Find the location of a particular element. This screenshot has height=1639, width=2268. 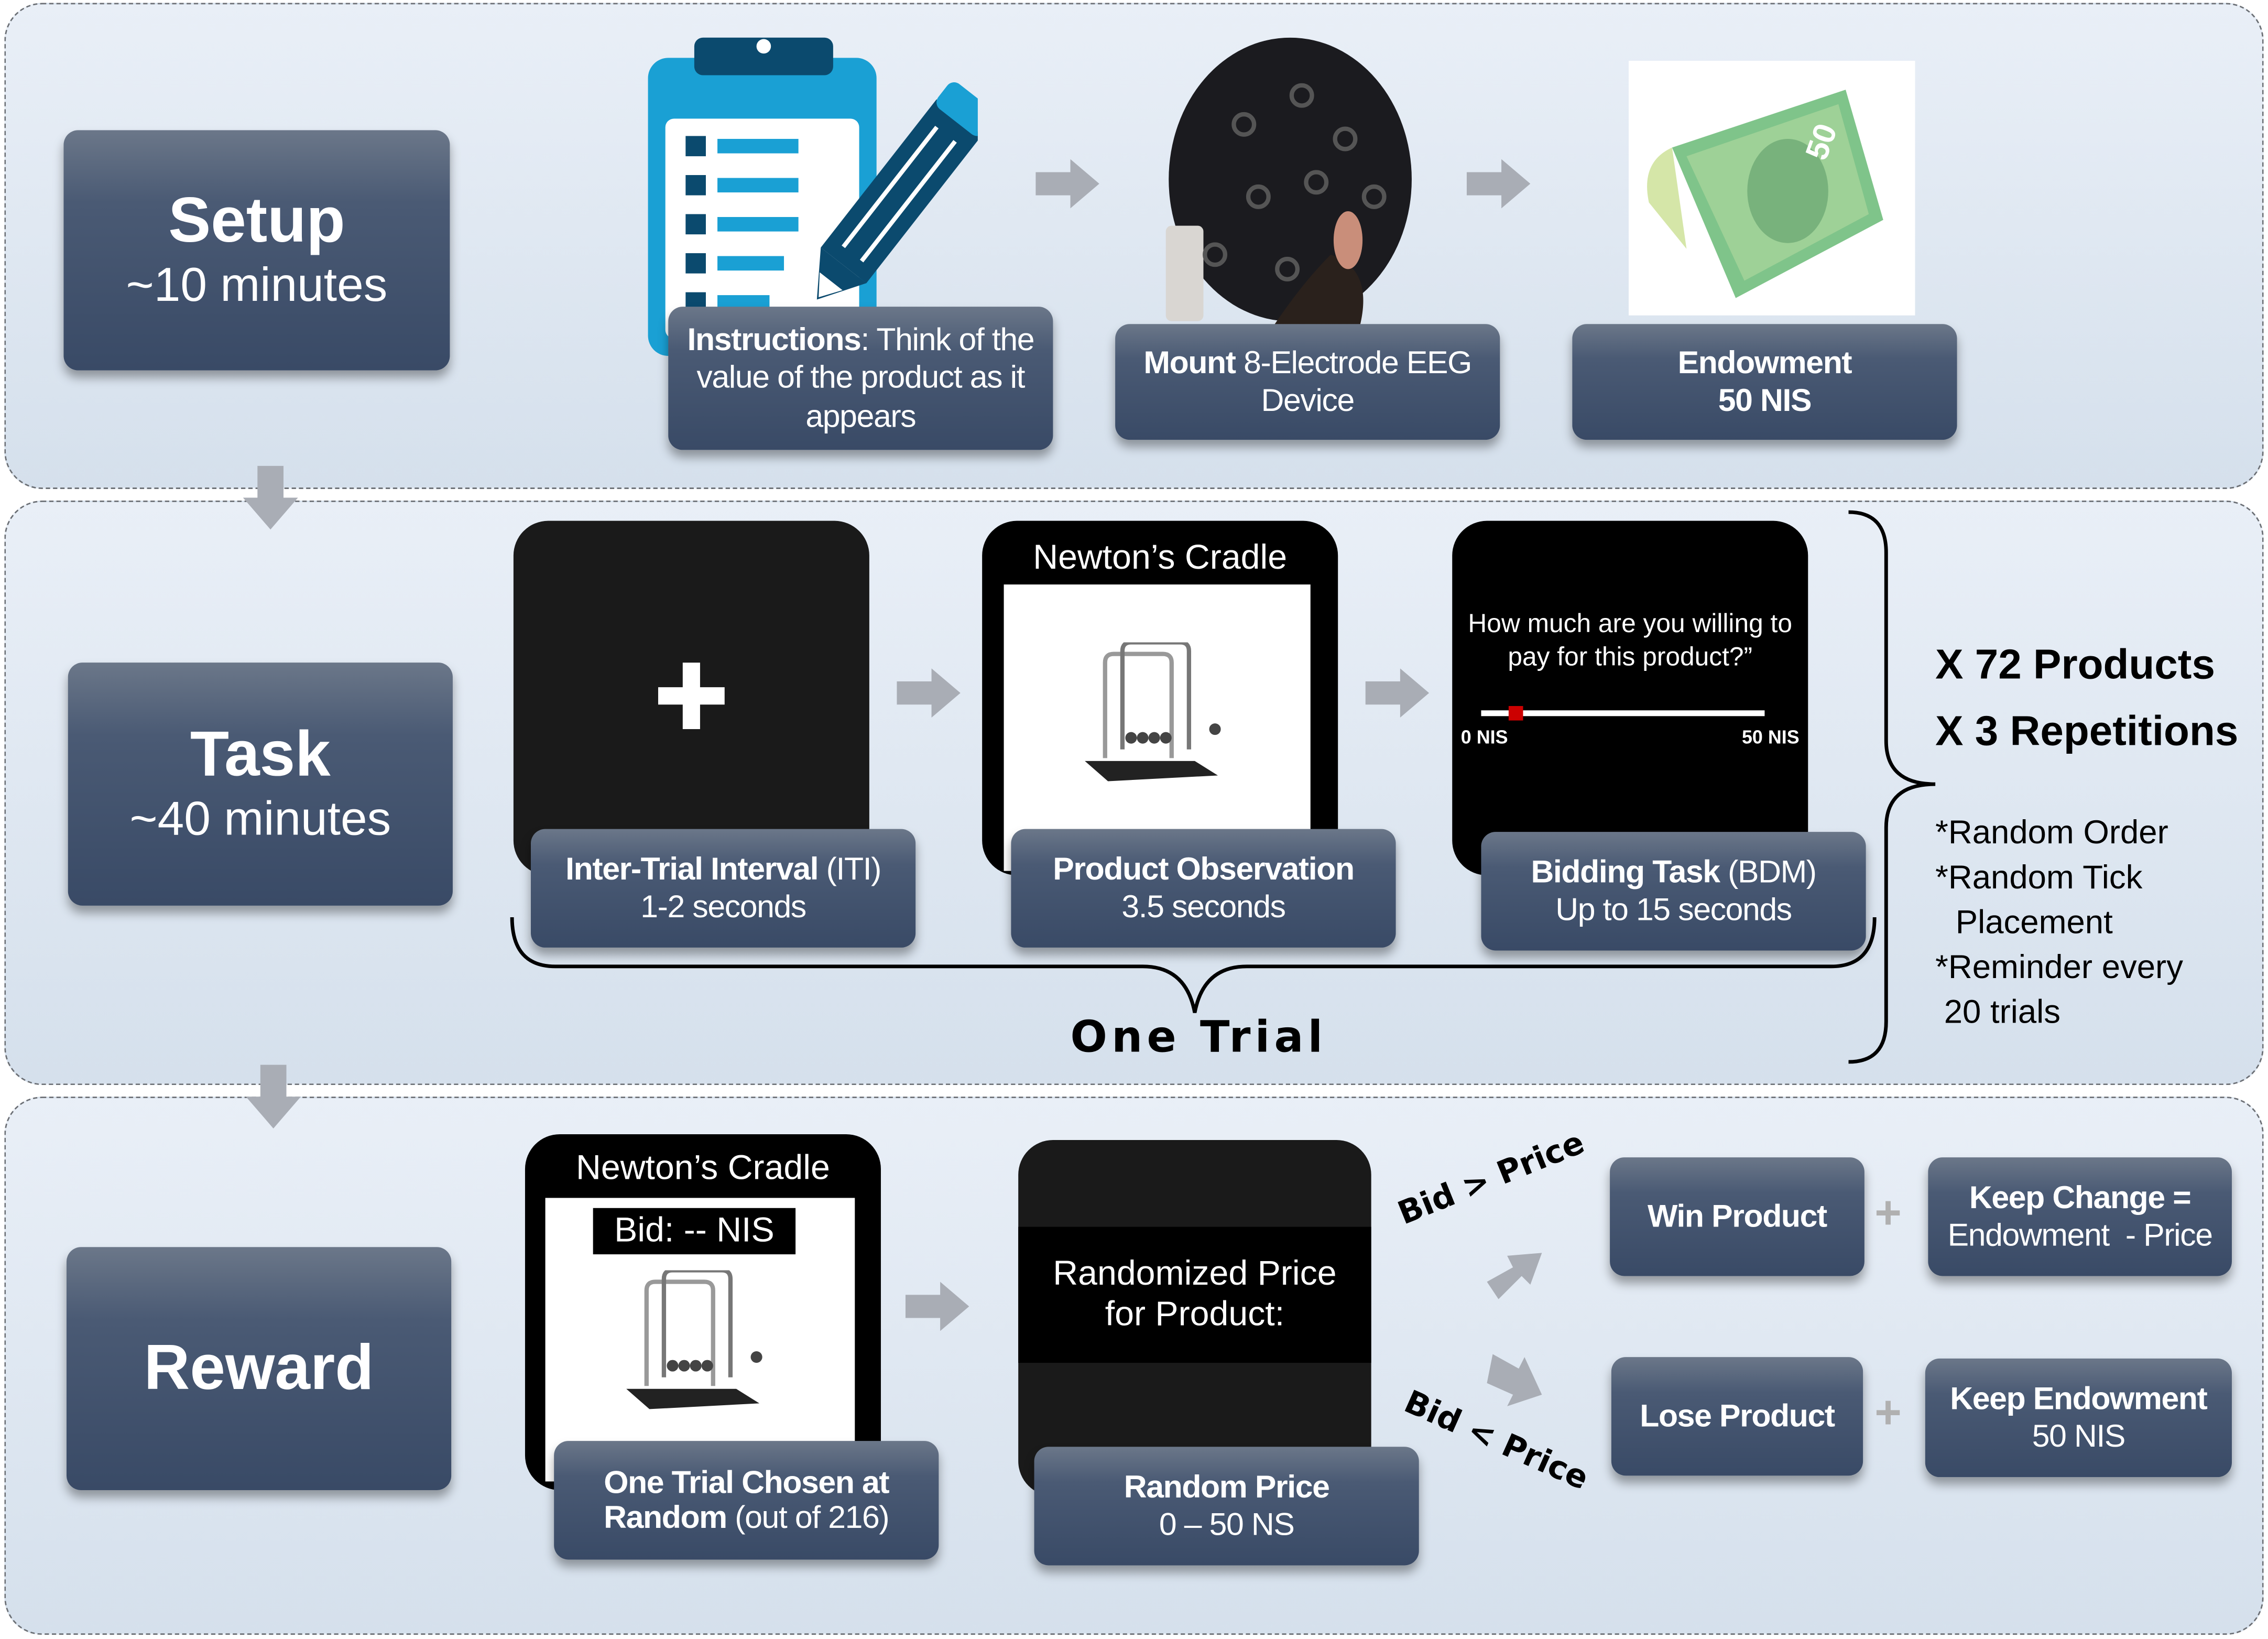

one-trial-brace is located at coordinates (1193, 965).